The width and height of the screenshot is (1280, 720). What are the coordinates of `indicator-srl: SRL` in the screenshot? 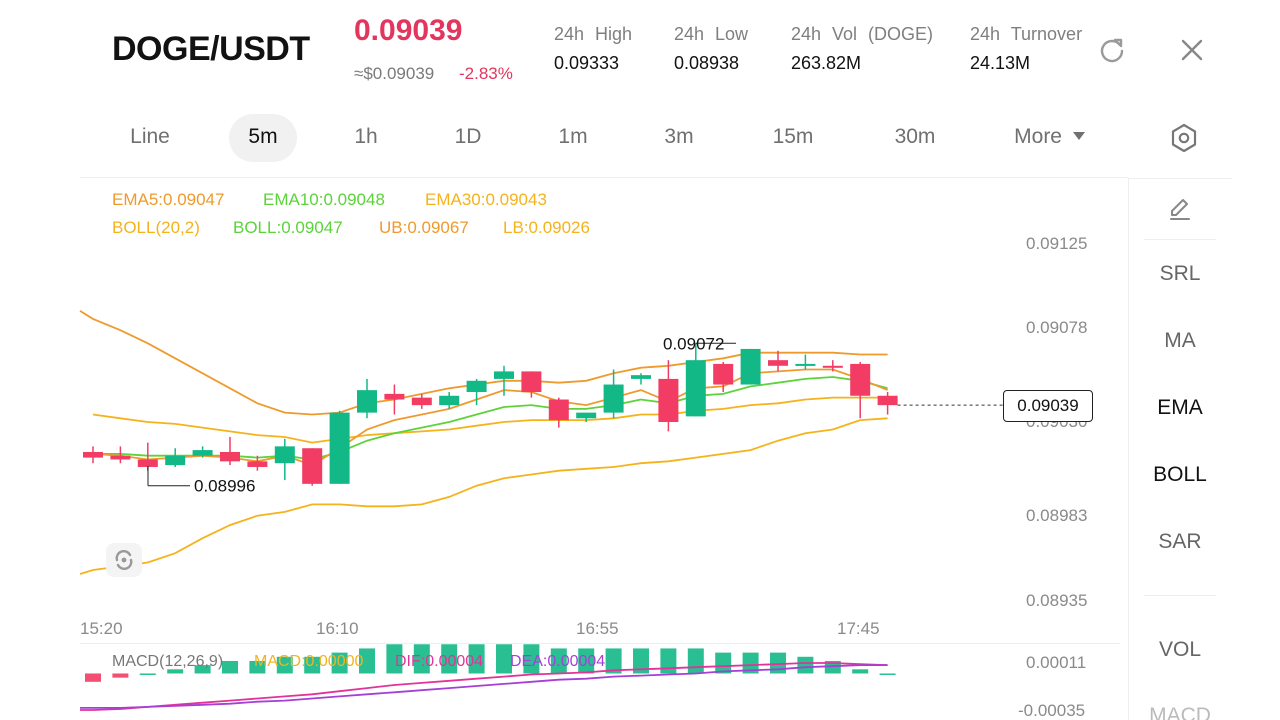 It's located at (1180, 274).